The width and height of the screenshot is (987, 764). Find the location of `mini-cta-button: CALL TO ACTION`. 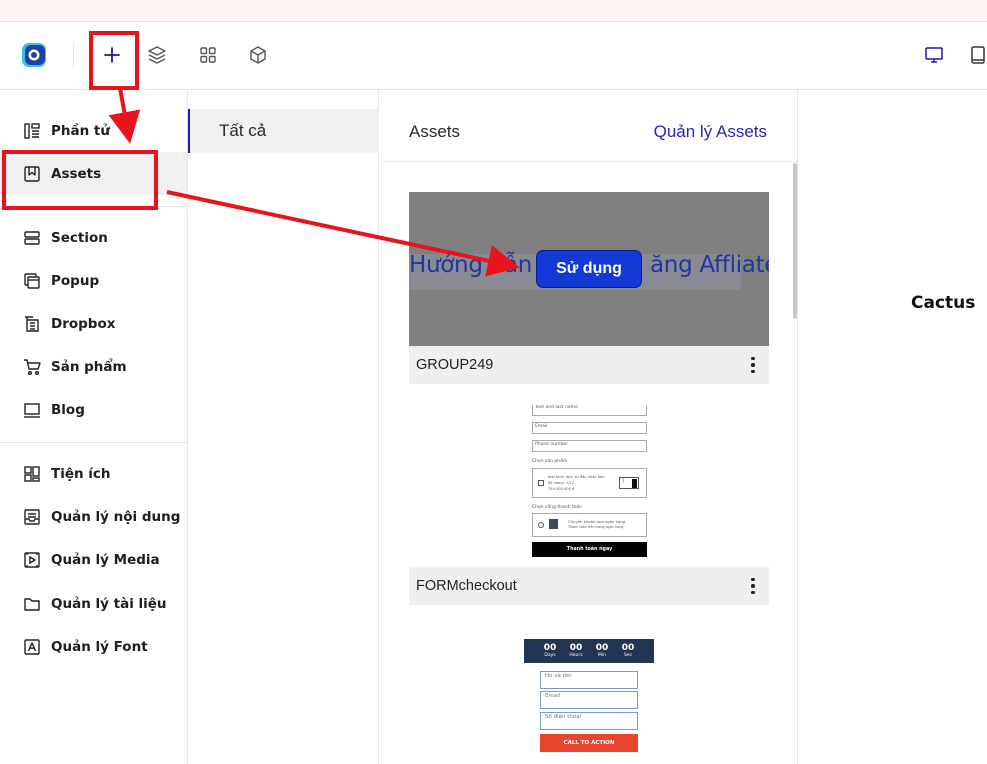

mini-cta-button: CALL TO ACTION is located at coordinates (589, 743).